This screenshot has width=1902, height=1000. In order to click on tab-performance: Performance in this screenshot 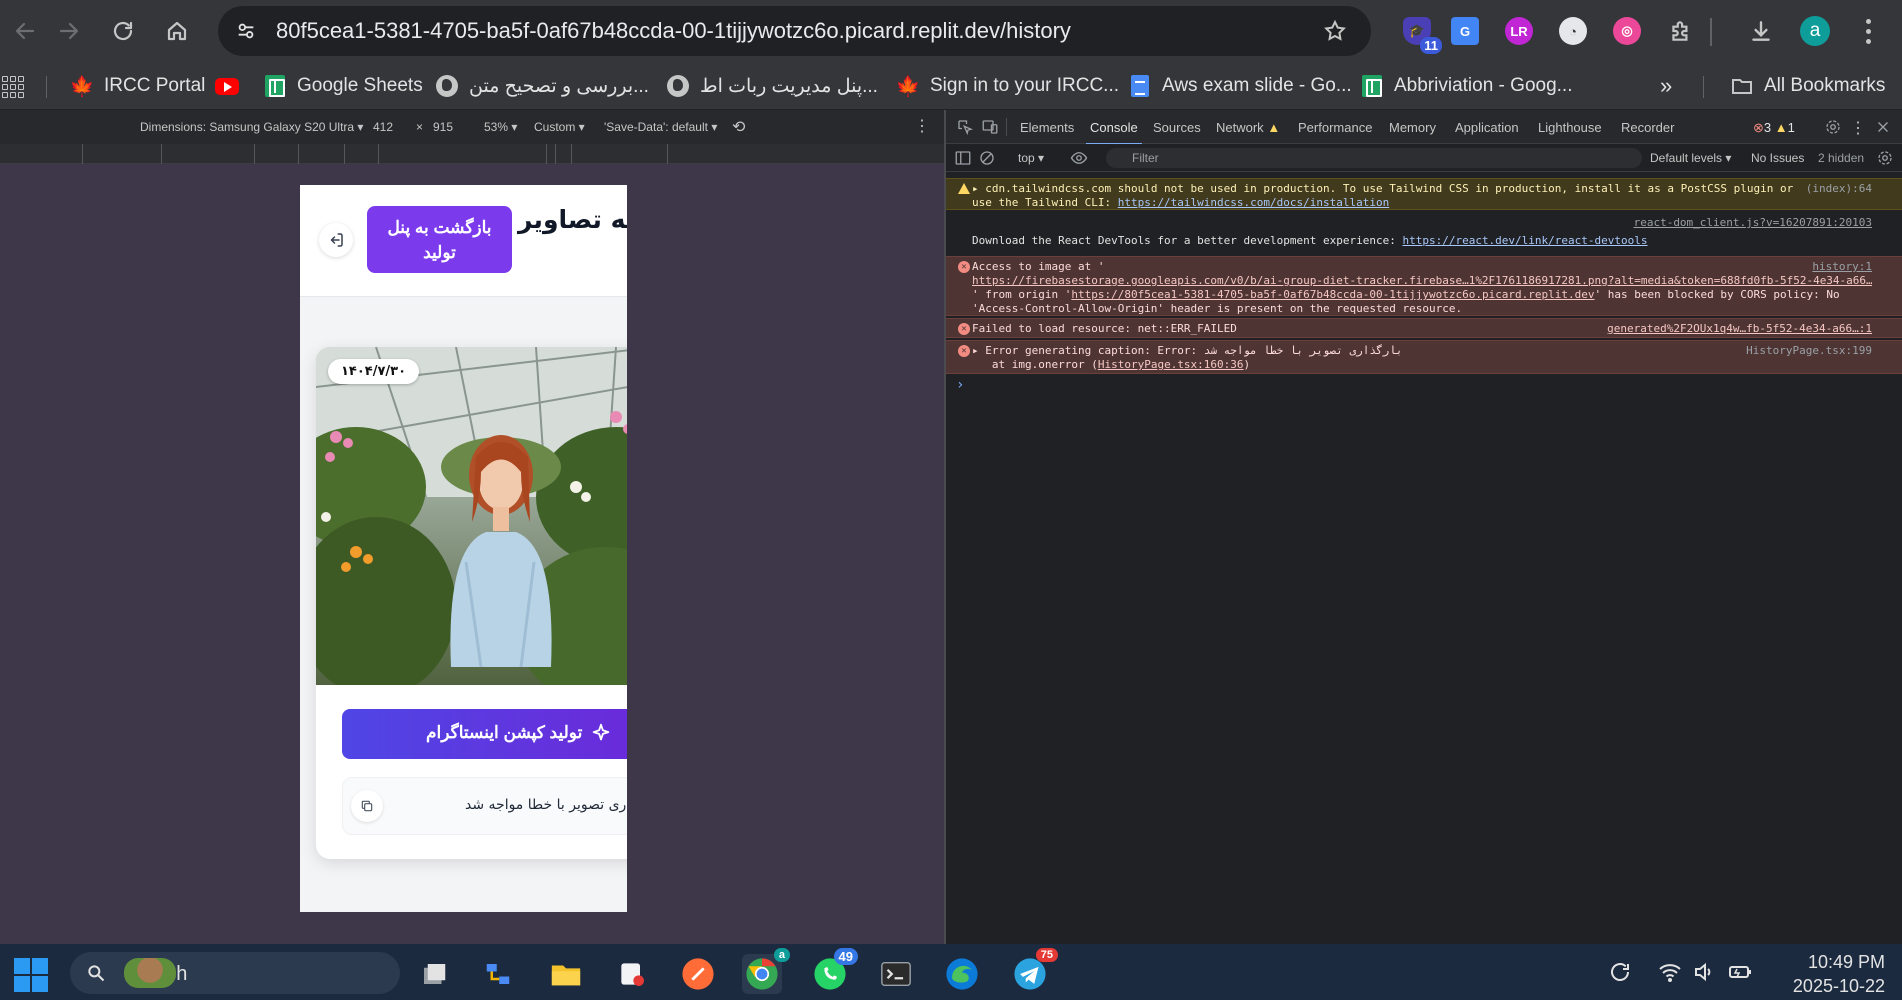, I will do `click(1335, 127)`.